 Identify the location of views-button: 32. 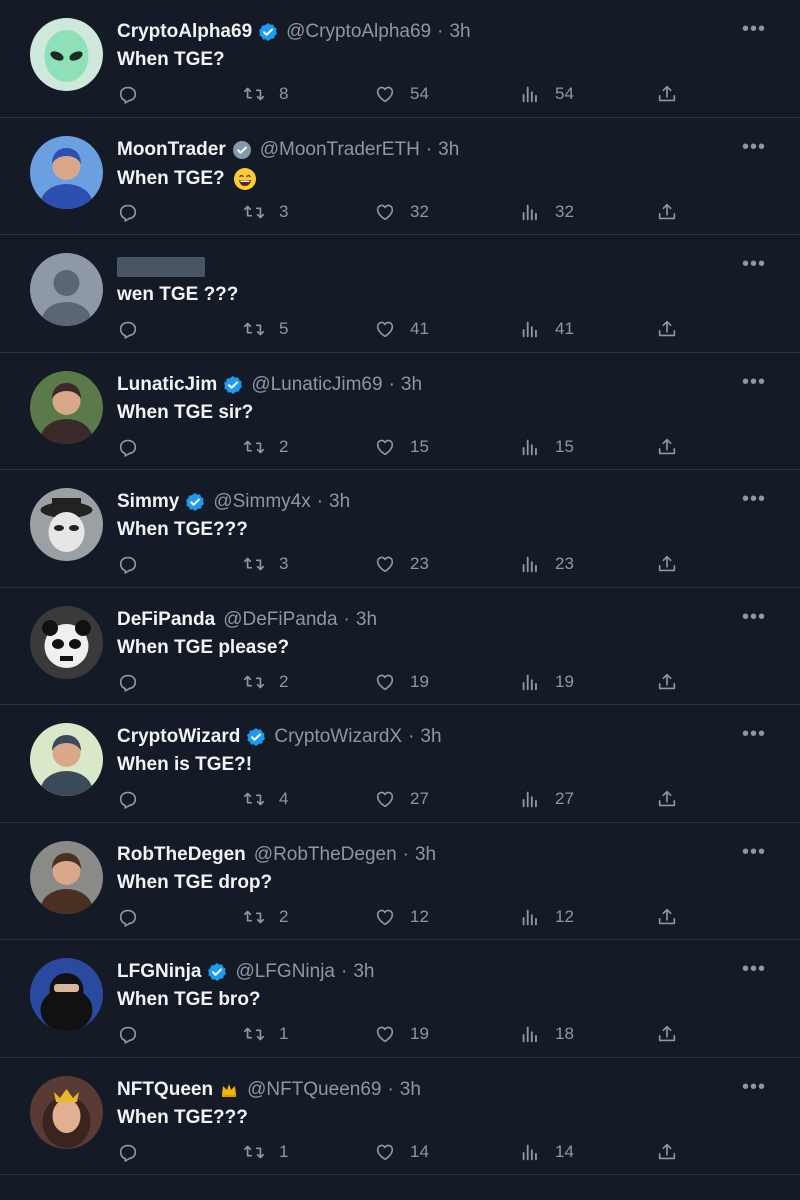
(546, 212).